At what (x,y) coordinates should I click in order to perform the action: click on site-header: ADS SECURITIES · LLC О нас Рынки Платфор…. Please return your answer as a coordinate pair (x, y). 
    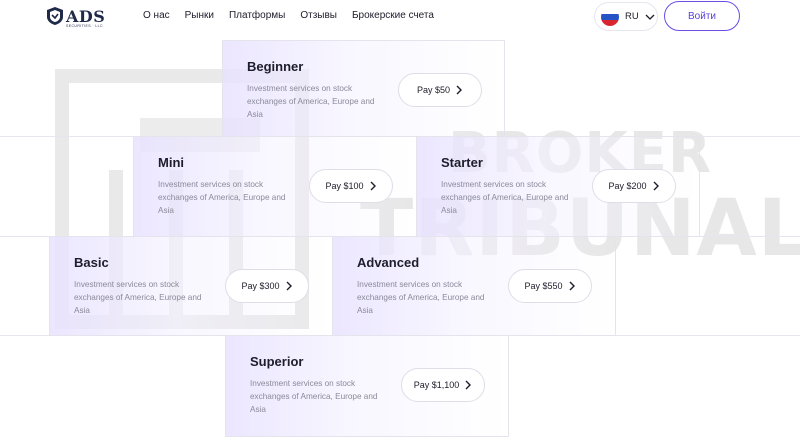
    Looking at the image, I should click on (400, 20).